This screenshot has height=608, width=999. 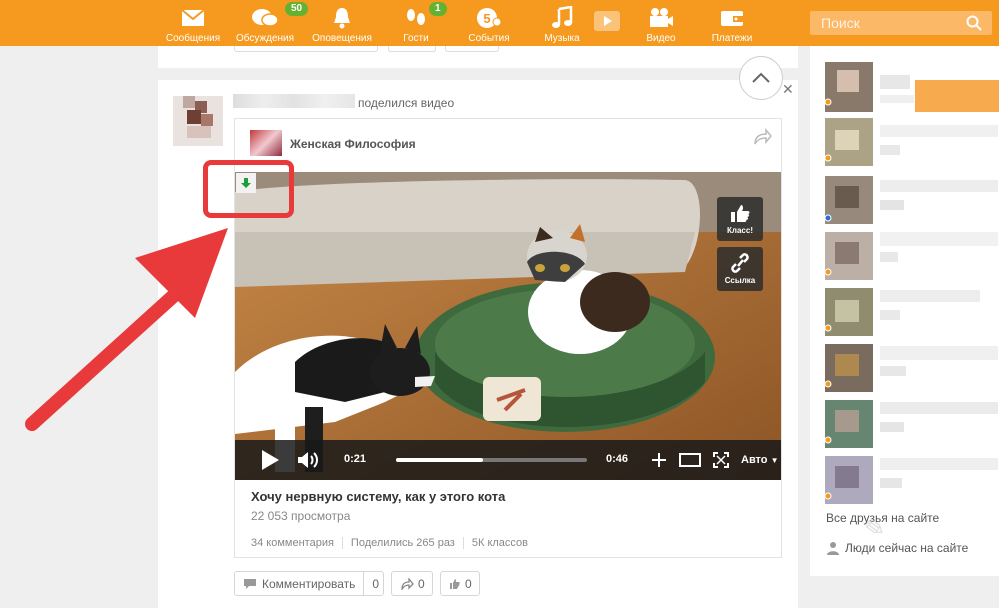 What do you see at coordinates (472, 49) in the screenshot?
I see `previous-like-button` at bounding box center [472, 49].